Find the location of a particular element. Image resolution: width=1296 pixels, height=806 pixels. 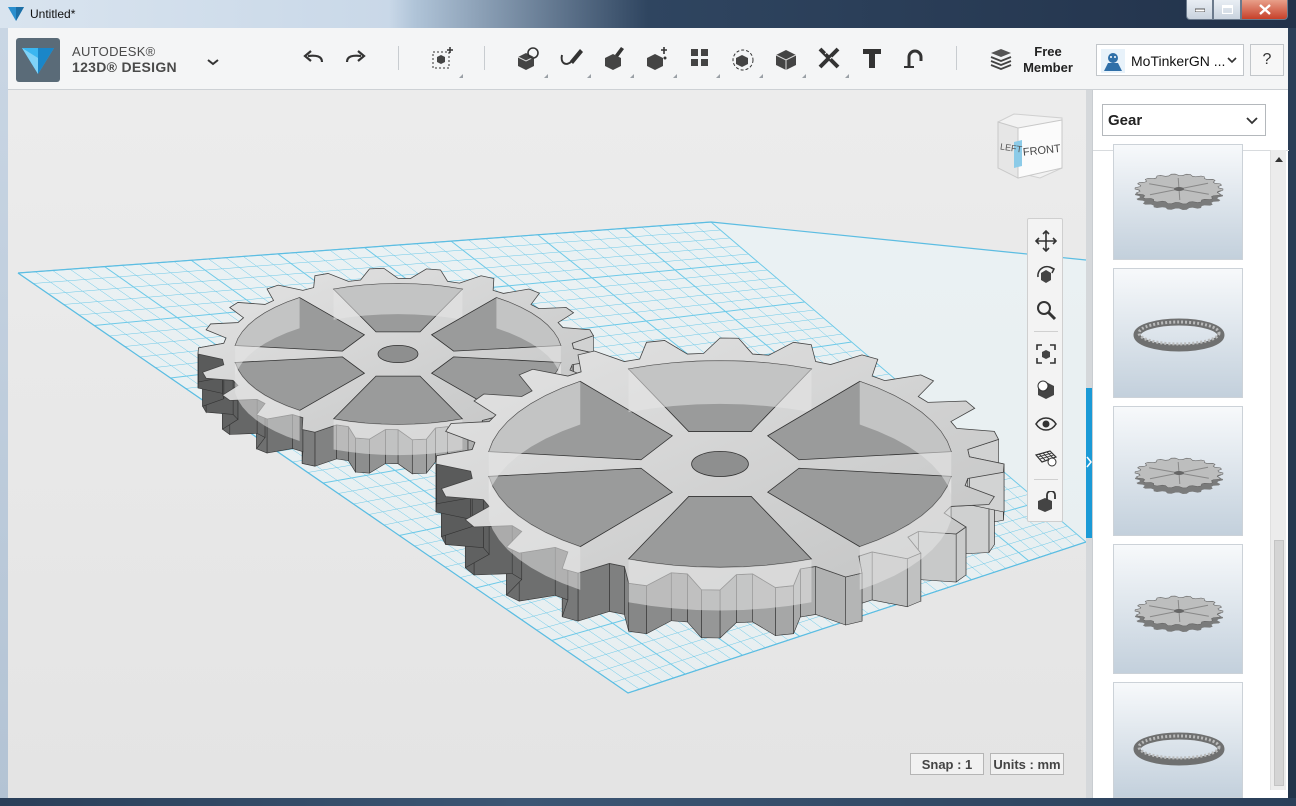

redo-icon is located at coordinates (355, 56).